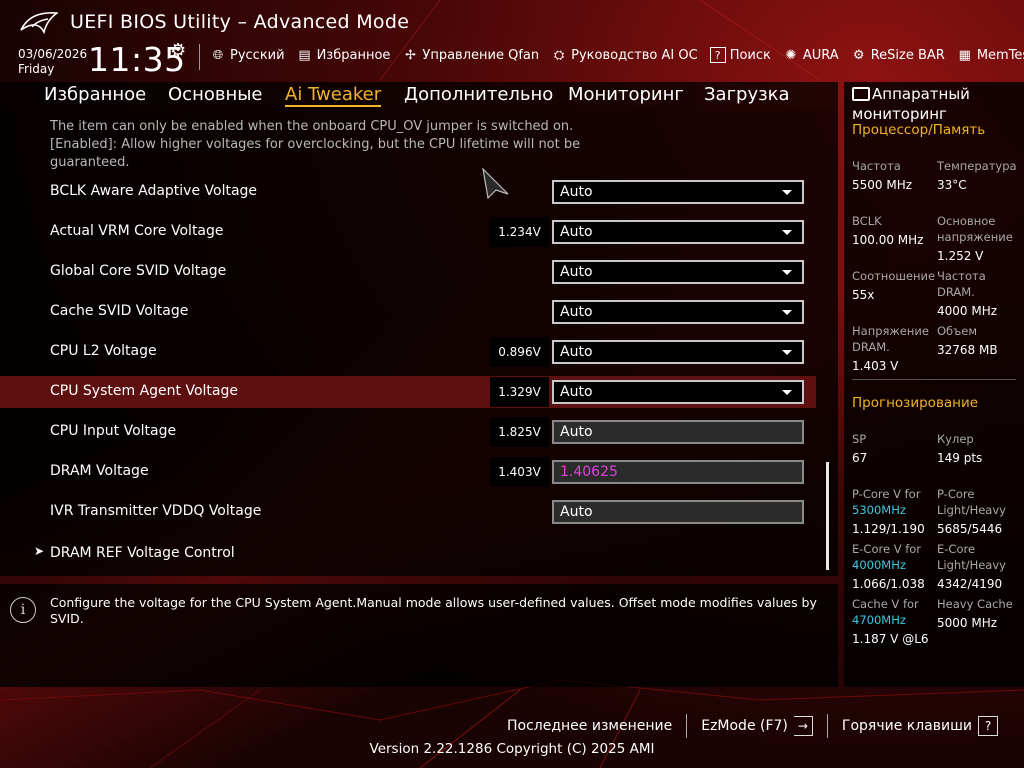  I want to click on tab-1: Основные, so click(215, 94).